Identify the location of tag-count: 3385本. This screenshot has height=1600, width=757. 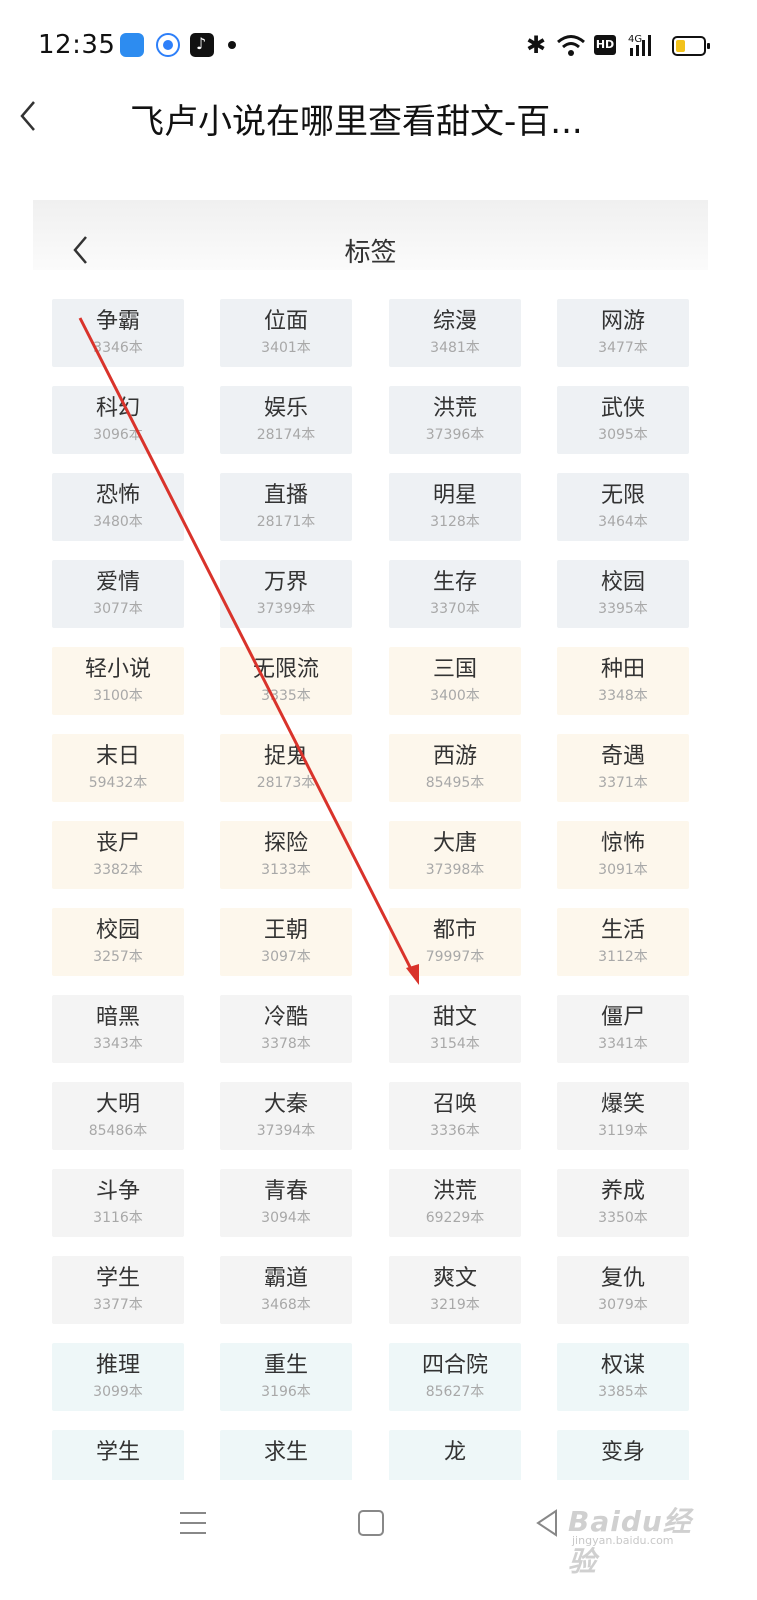
(623, 1392).